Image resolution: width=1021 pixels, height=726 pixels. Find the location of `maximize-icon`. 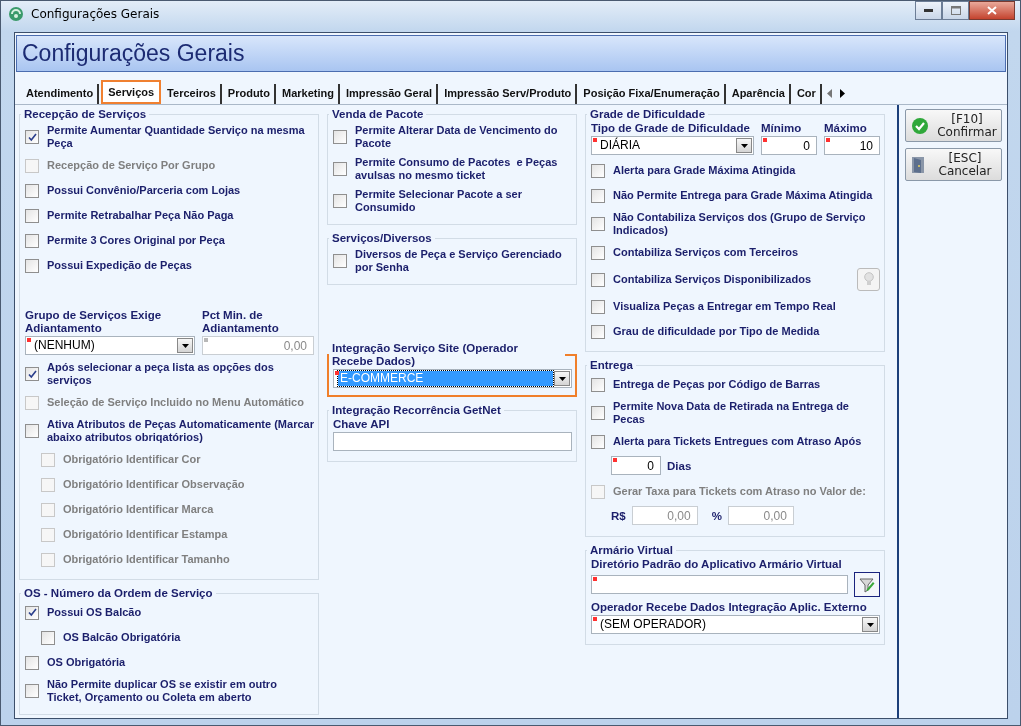

maximize-icon is located at coordinates (955, 10).